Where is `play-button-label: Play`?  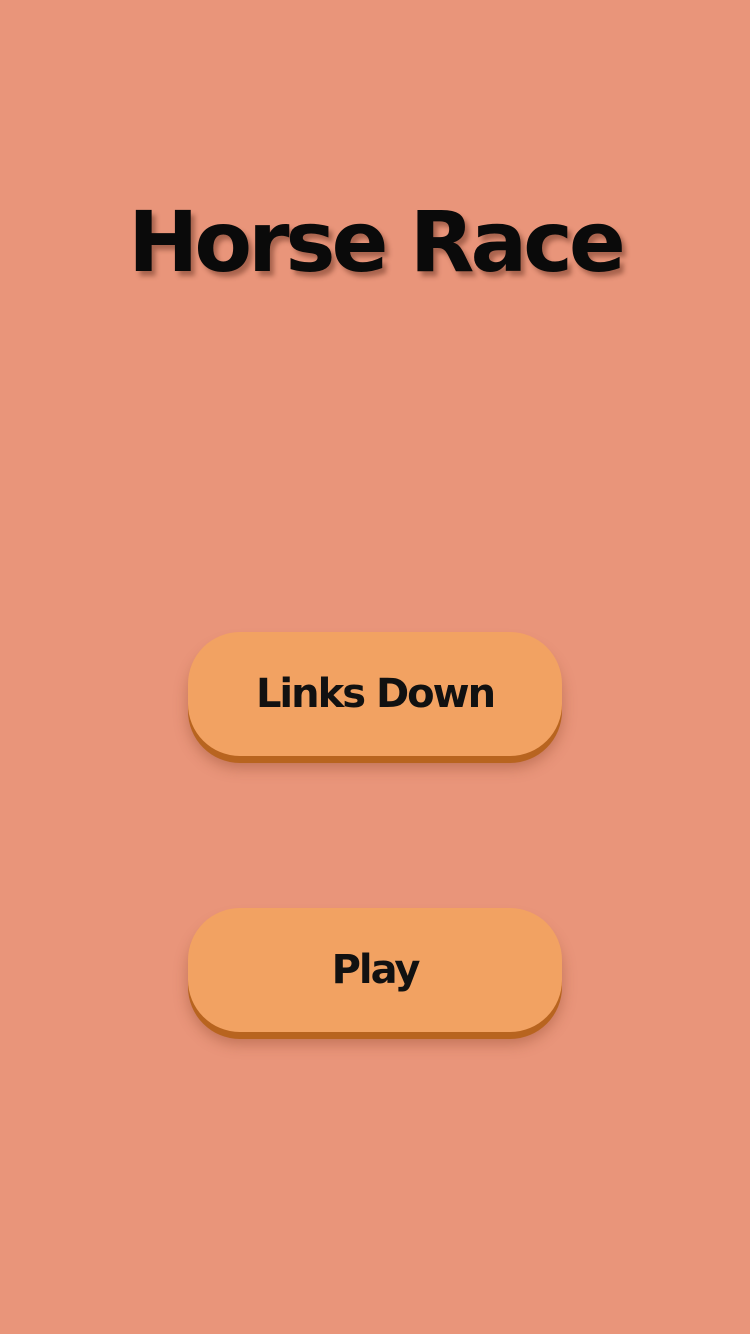 play-button-label: Play is located at coordinates (376, 970).